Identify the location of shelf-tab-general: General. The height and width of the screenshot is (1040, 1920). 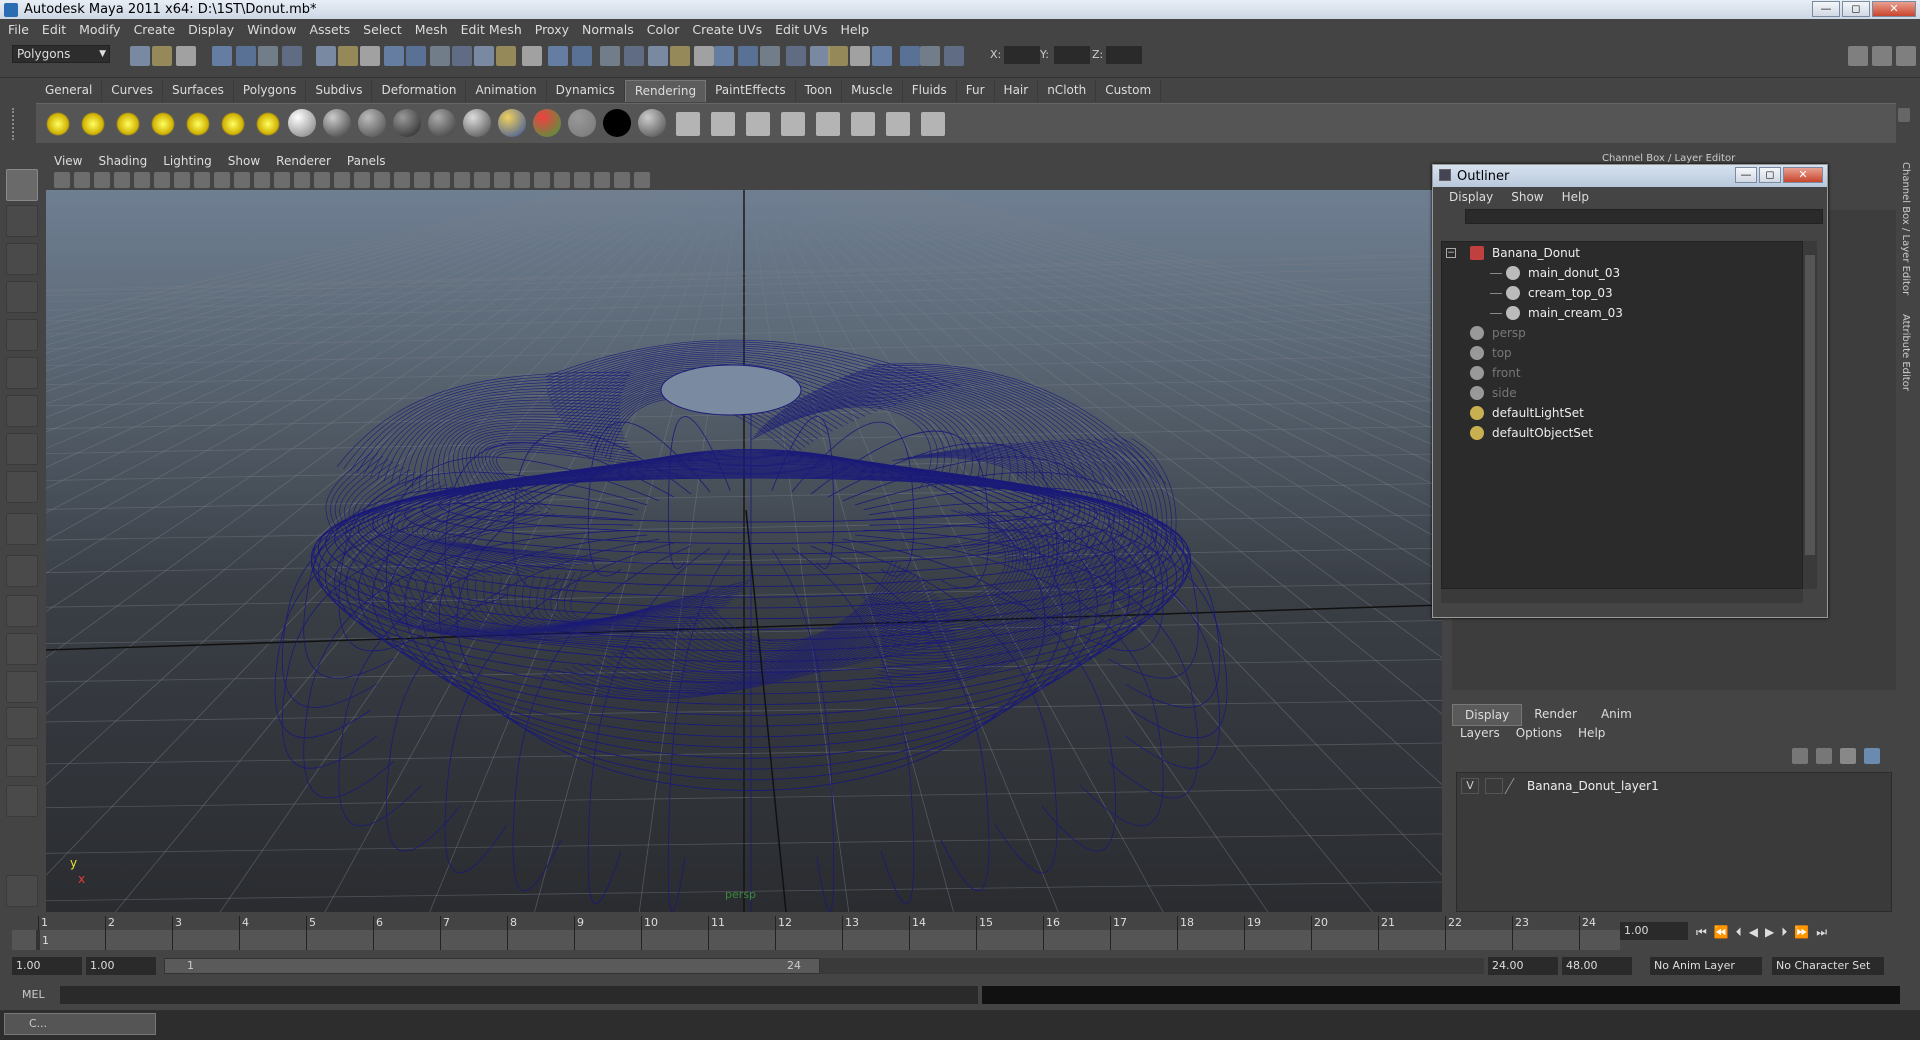
(69, 91).